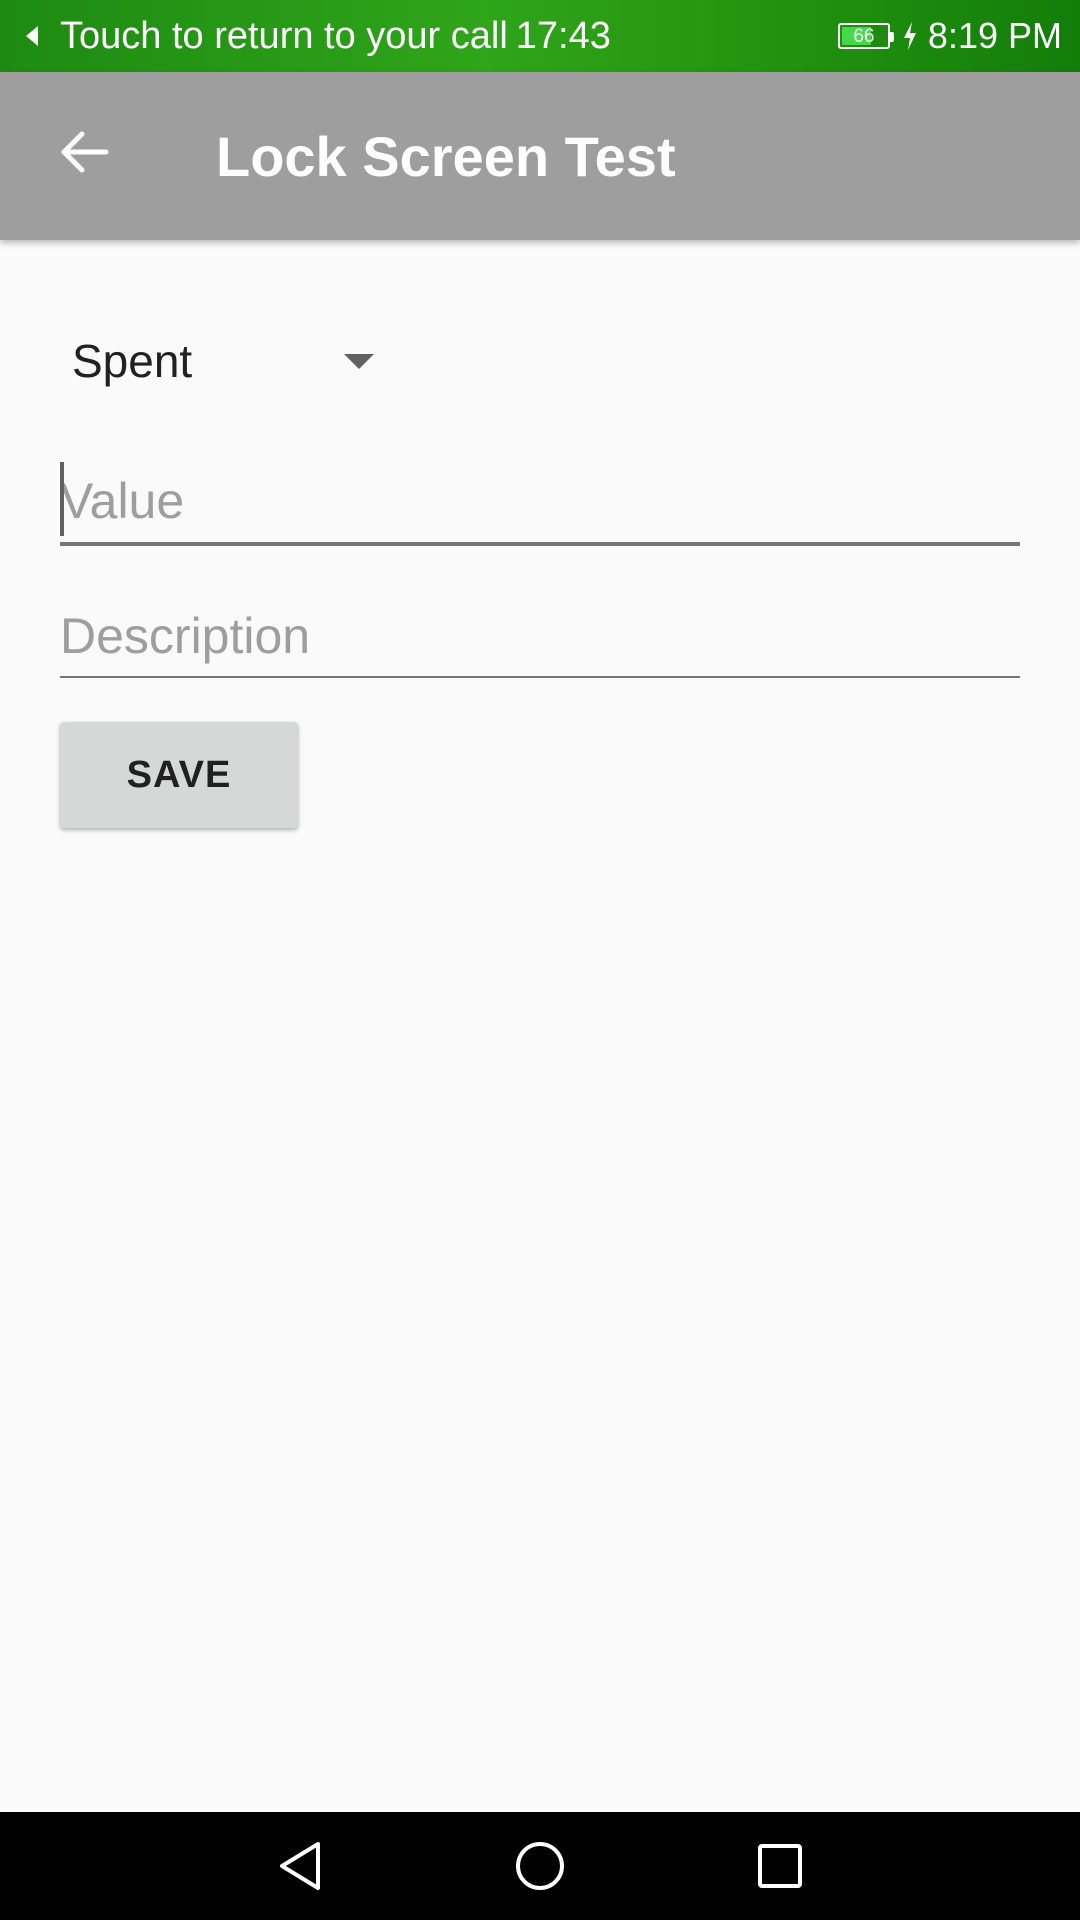 The height and width of the screenshot is (1920, 1080). I want to click on back-button, so click(84, 152).